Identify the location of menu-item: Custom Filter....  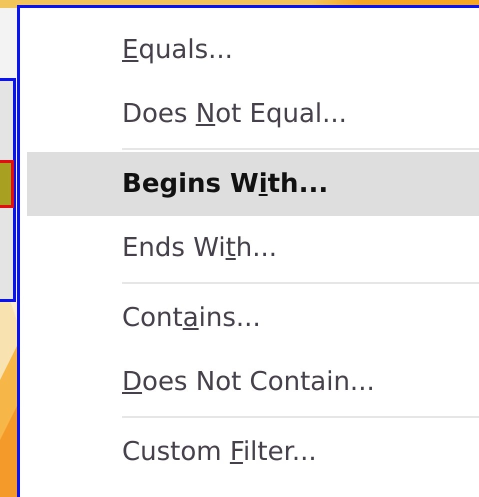
(253, 452).